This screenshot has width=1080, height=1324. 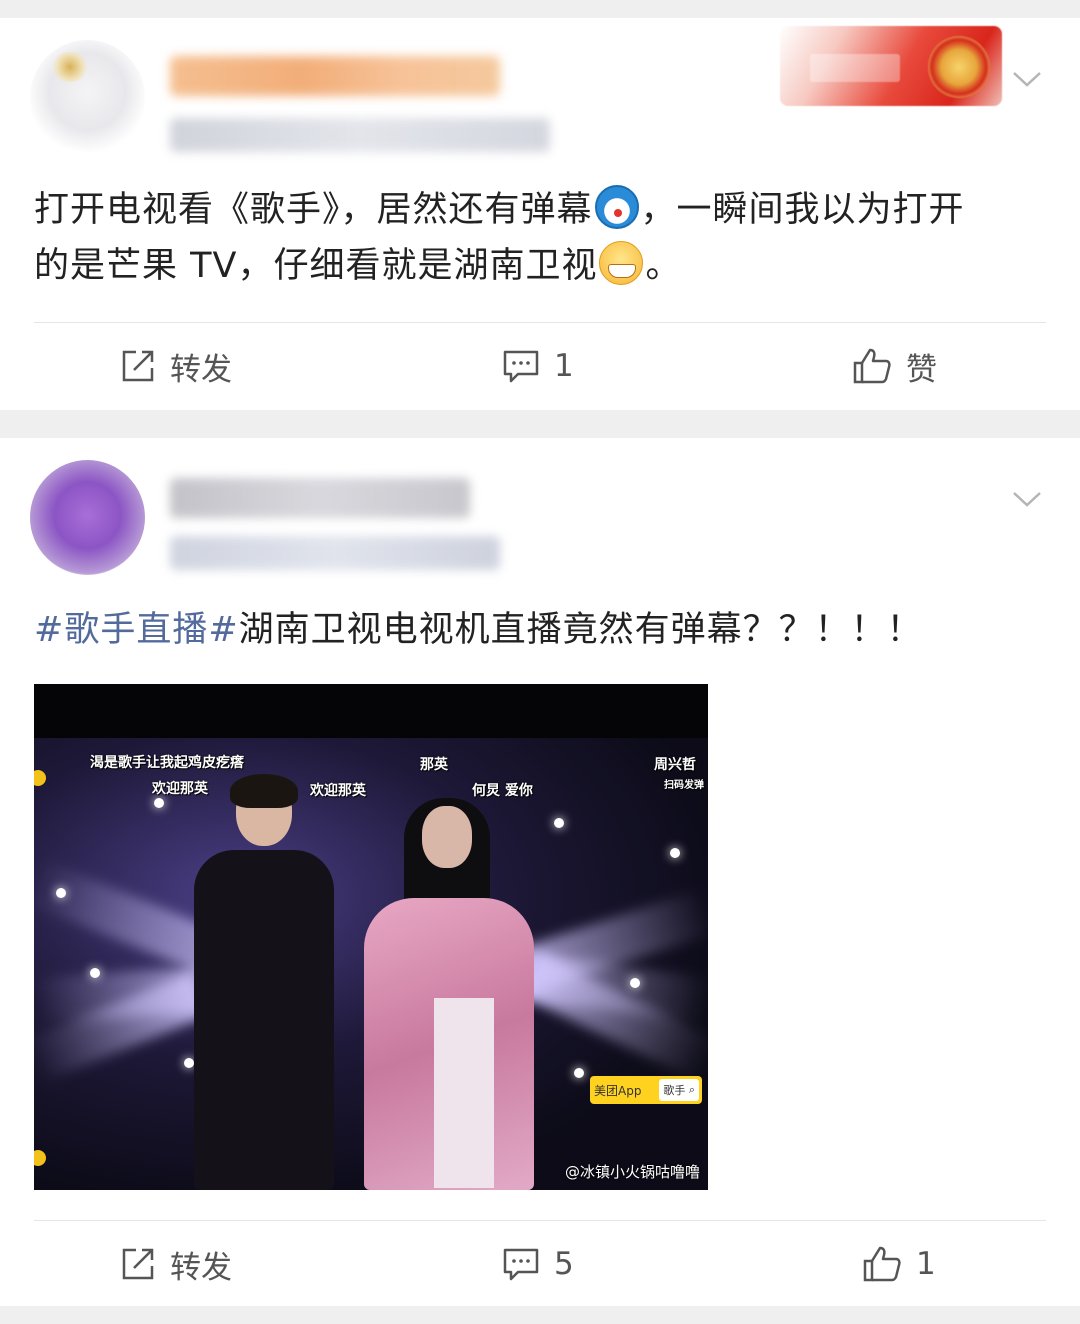 What do you see at coordinates (646, 1090) in the screenshot?
I see `tv-ad-overlay: 美团App 歌手 ⌕` at bounding box center [646, 1090].